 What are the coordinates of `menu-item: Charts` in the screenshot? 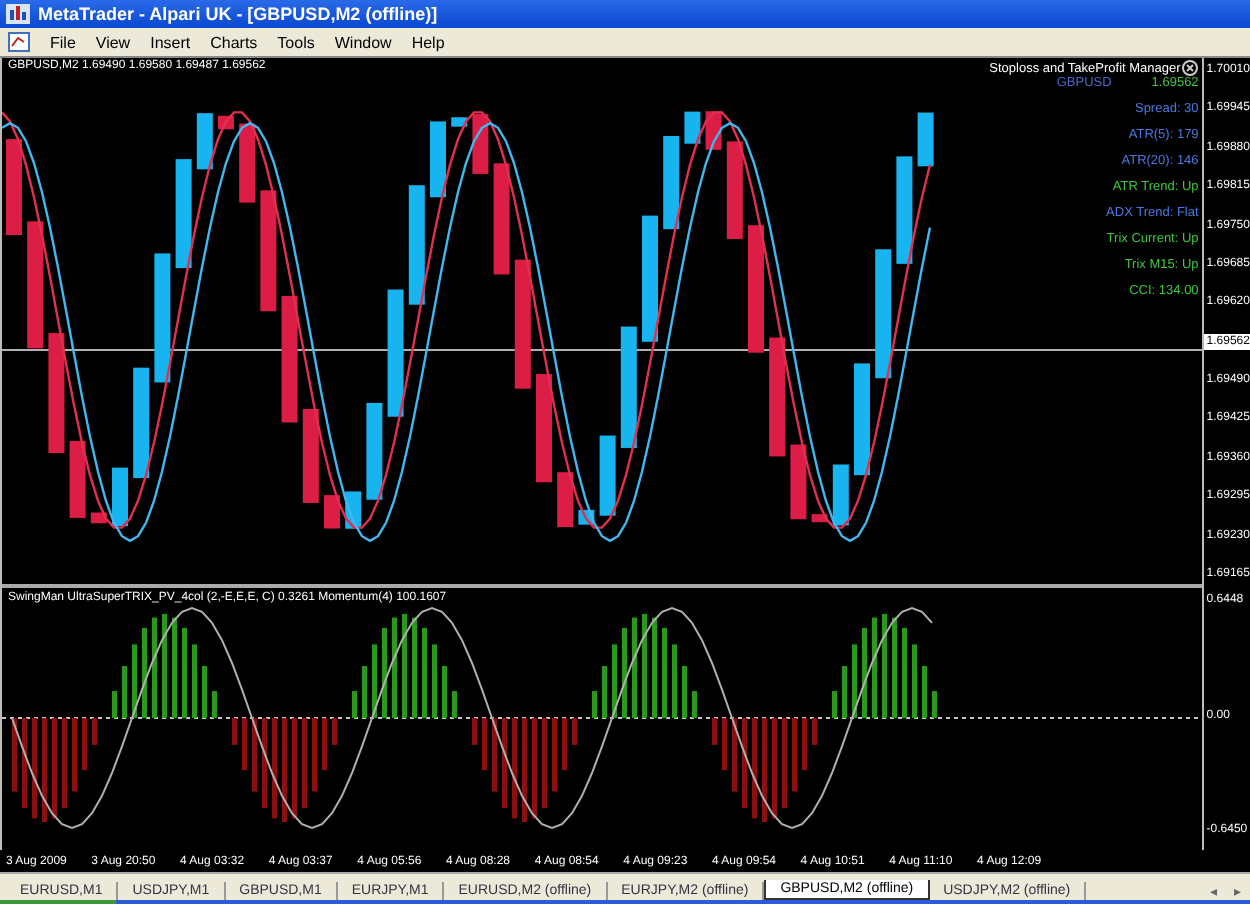 It's located at (234, 42).